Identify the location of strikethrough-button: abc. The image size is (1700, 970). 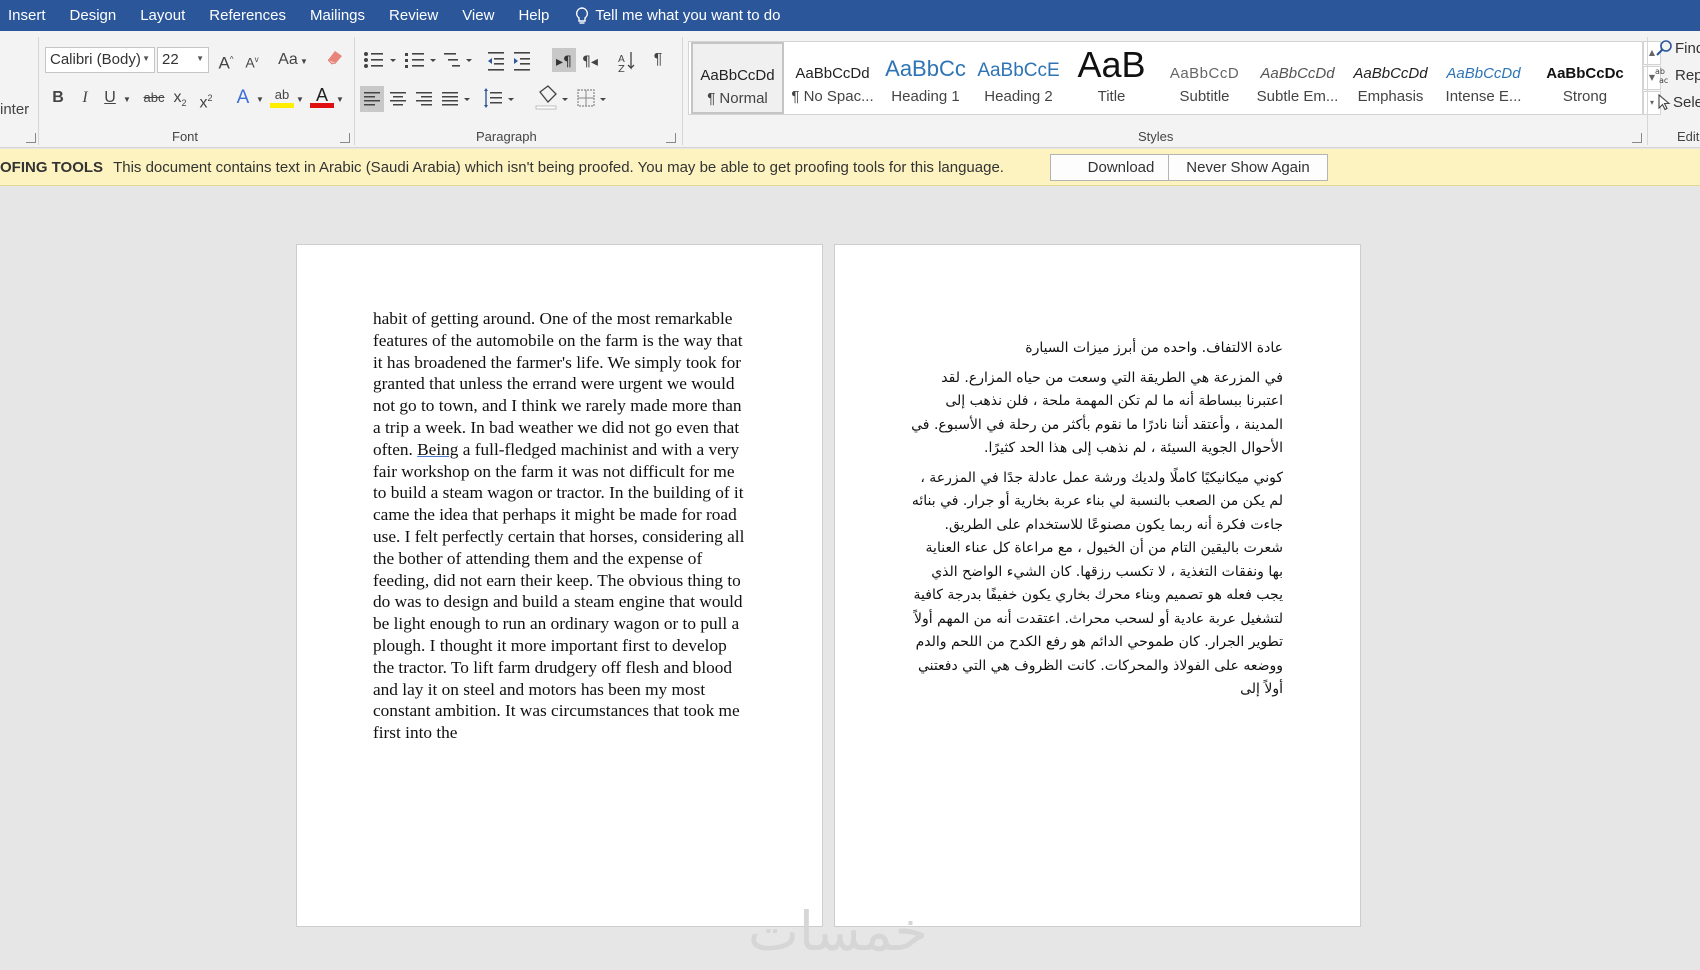
(154, 98).